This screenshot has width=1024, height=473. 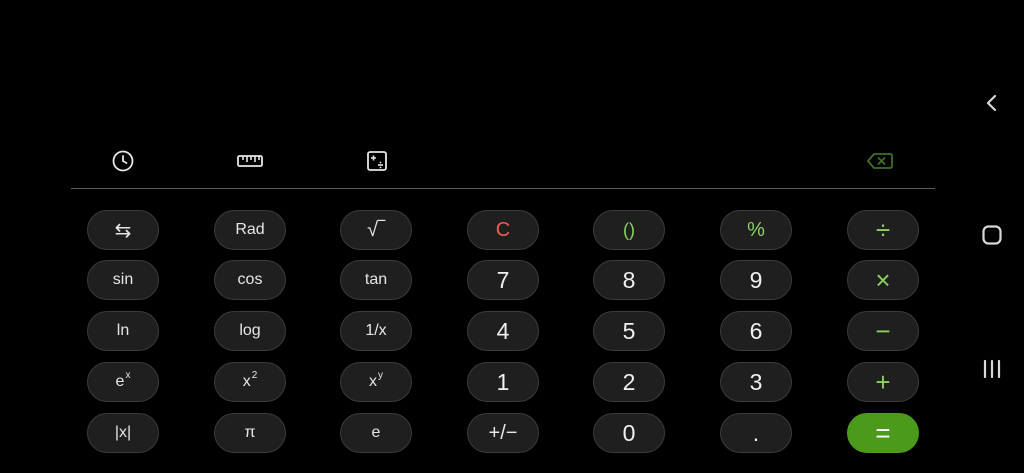 I want to click on power-base: x, so click(x=373, y=381).